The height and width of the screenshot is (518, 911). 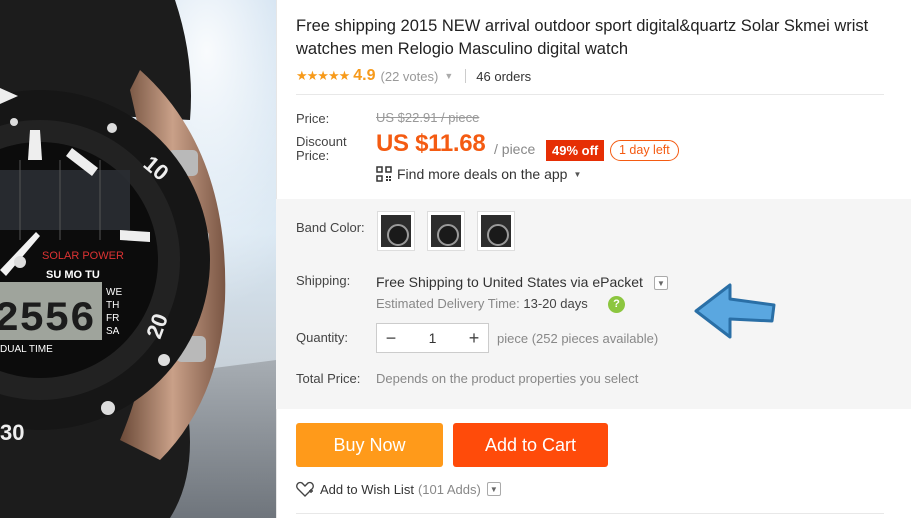 I want to click on buy-now-button: Buy Now, so click(x=369, y=445).